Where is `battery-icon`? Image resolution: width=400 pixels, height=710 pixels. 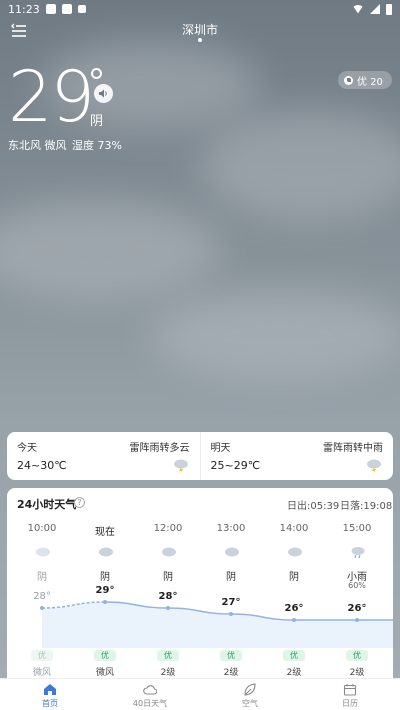 battery-icon is located at coordinates (389, 9).